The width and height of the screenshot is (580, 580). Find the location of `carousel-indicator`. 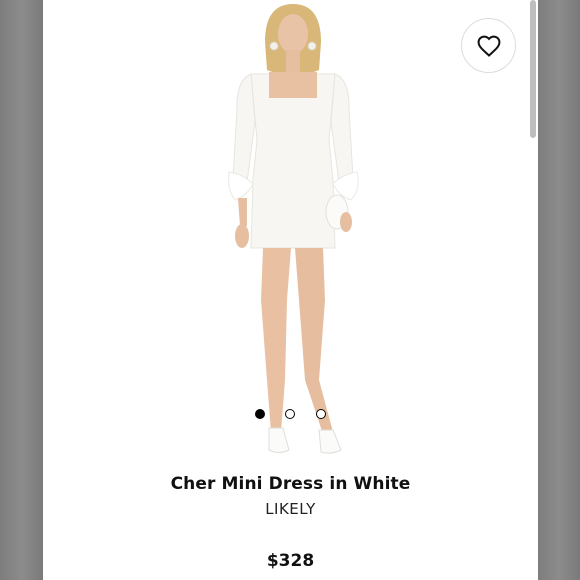

carousel-indicator is located at coordinates (290, 415).